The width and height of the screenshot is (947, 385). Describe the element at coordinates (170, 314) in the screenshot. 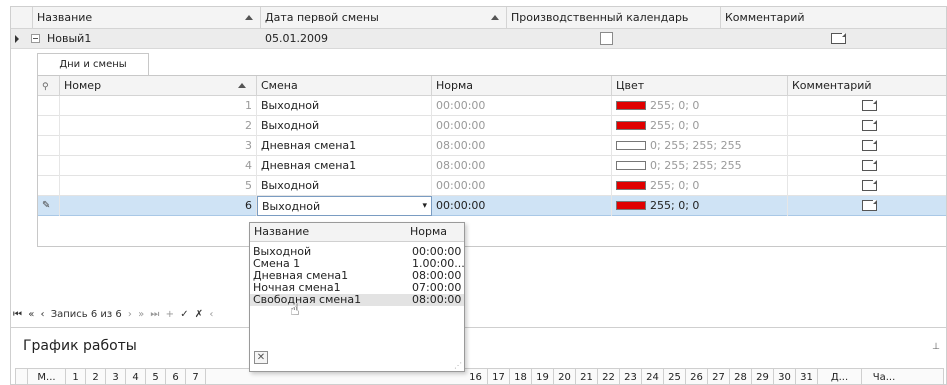

I see `insert-record-icon: +` at that location.